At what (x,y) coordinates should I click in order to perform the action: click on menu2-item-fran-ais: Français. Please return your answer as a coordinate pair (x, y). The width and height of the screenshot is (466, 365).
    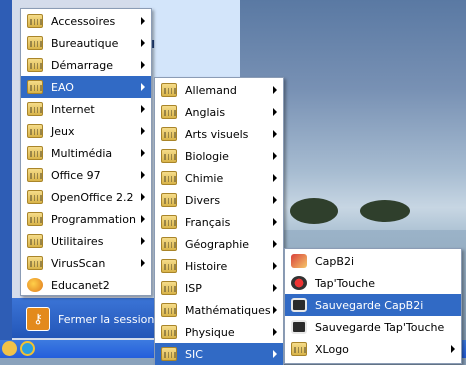
    Looking at the image, I should click on (219, 222).